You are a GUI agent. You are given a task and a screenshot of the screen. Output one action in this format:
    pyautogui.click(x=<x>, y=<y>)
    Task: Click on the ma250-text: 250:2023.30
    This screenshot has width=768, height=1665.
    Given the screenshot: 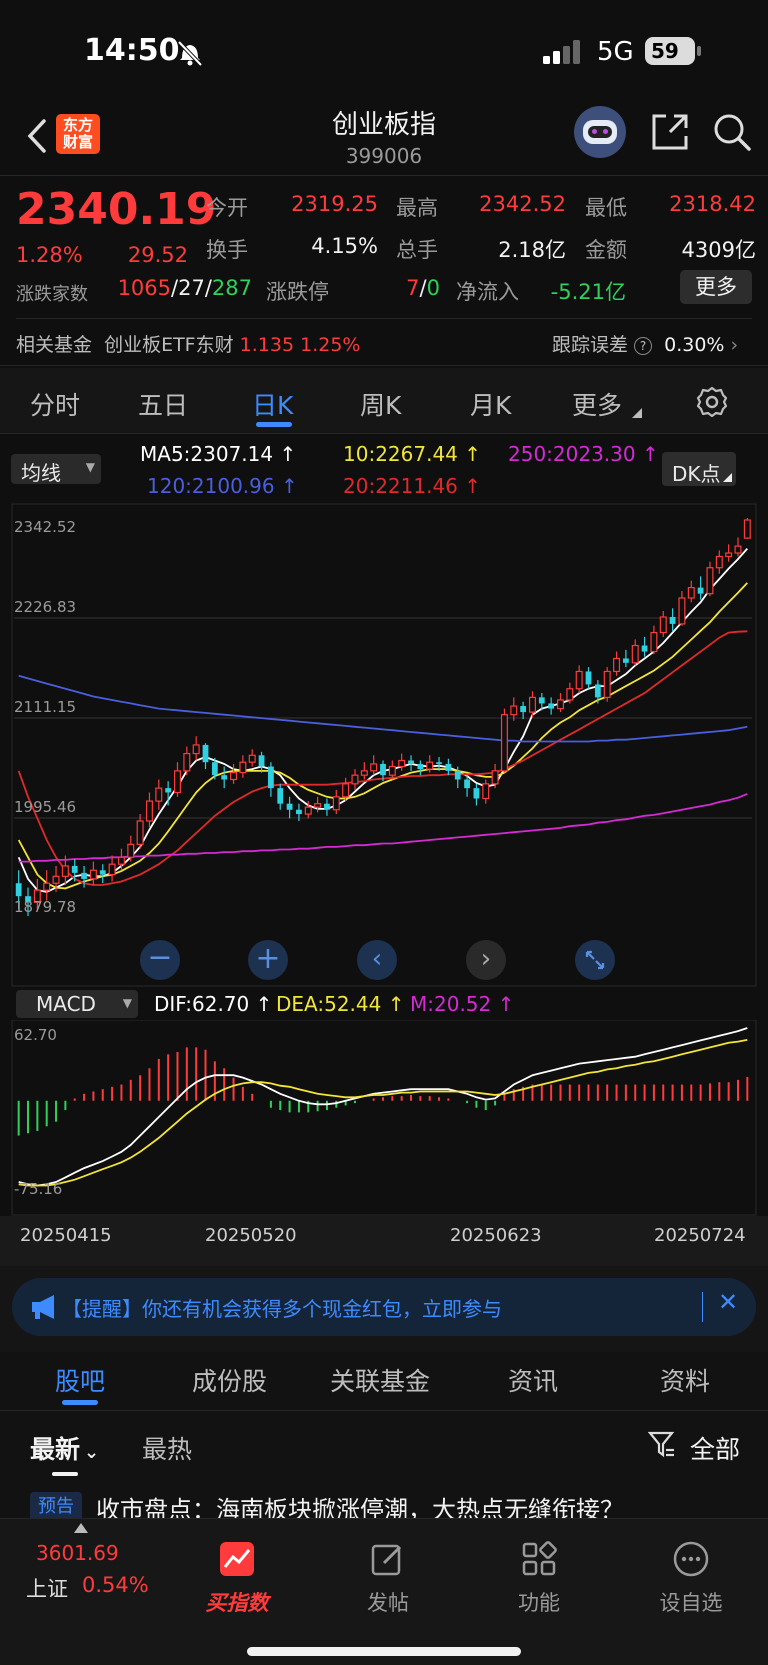 What is the action you would take?
    pyautogui.click(x=572, y=454)
    